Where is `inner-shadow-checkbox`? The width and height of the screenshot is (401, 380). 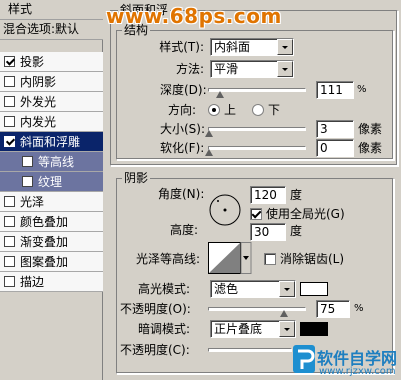
inner-shadow-checkbox is located at coordinates (9, 81).